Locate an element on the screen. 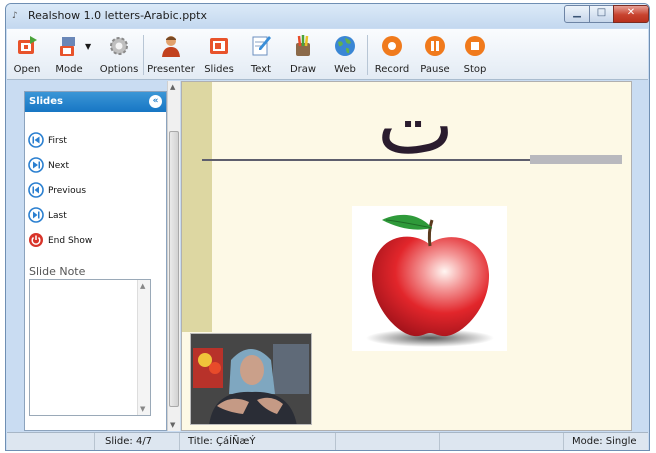 This screenshot has width=656, height=453. status-bar: Slide: 4/7 Title: ÇáÍÑæÝ Mode: Single is located at coordinates (327, 441).